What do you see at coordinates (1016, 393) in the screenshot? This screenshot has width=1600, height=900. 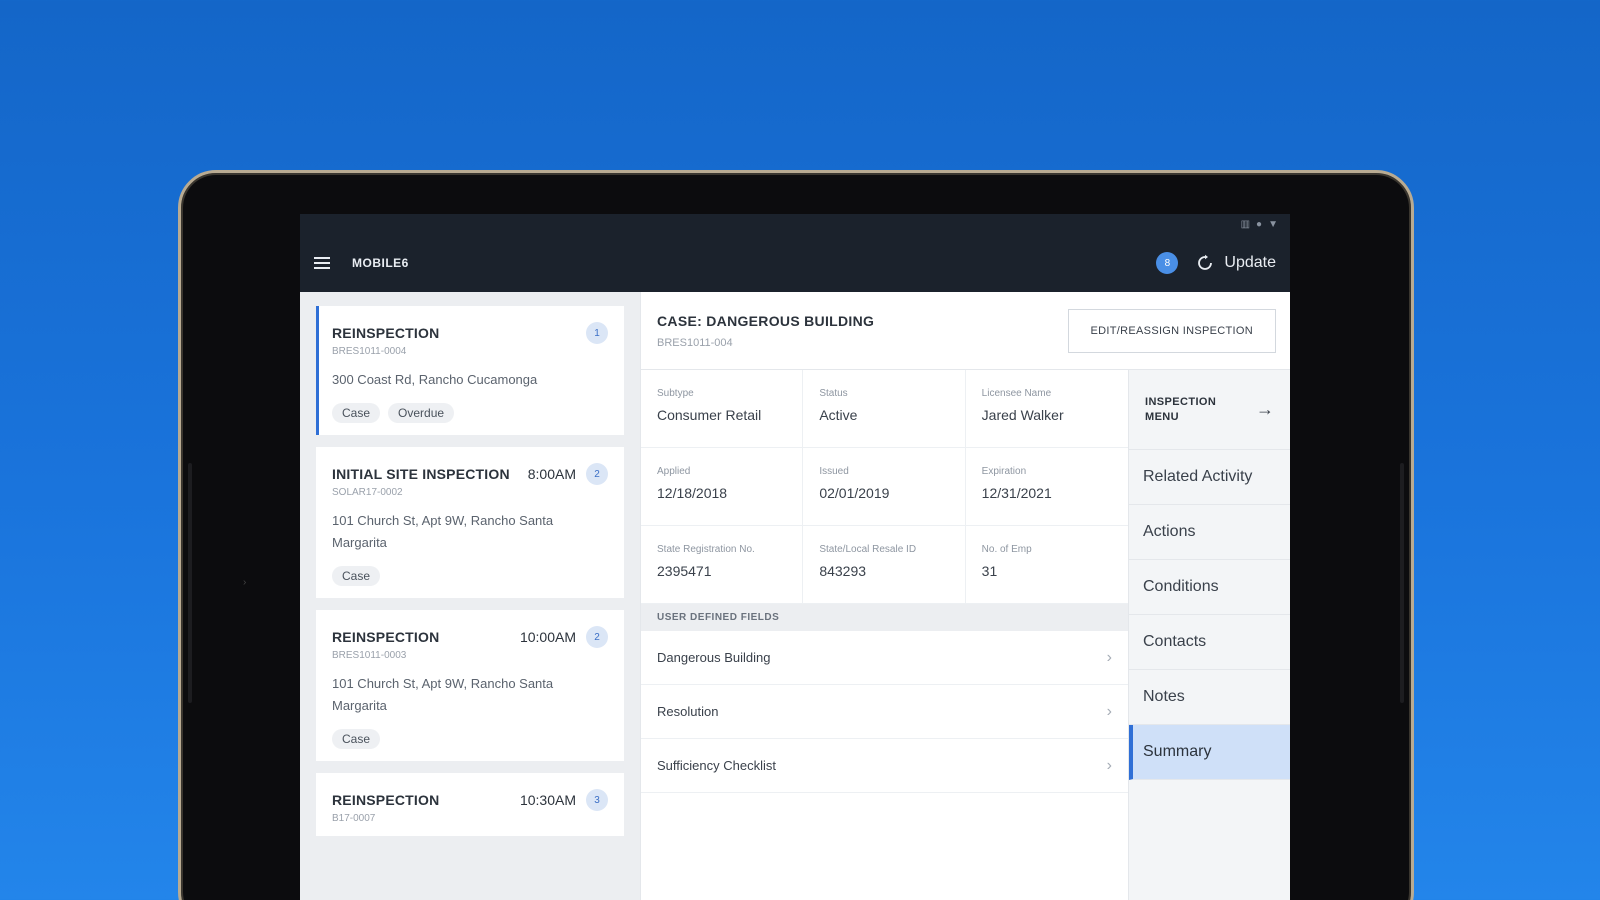 I see `field-label: Licensee Name` at bounding box center [1016, 393].